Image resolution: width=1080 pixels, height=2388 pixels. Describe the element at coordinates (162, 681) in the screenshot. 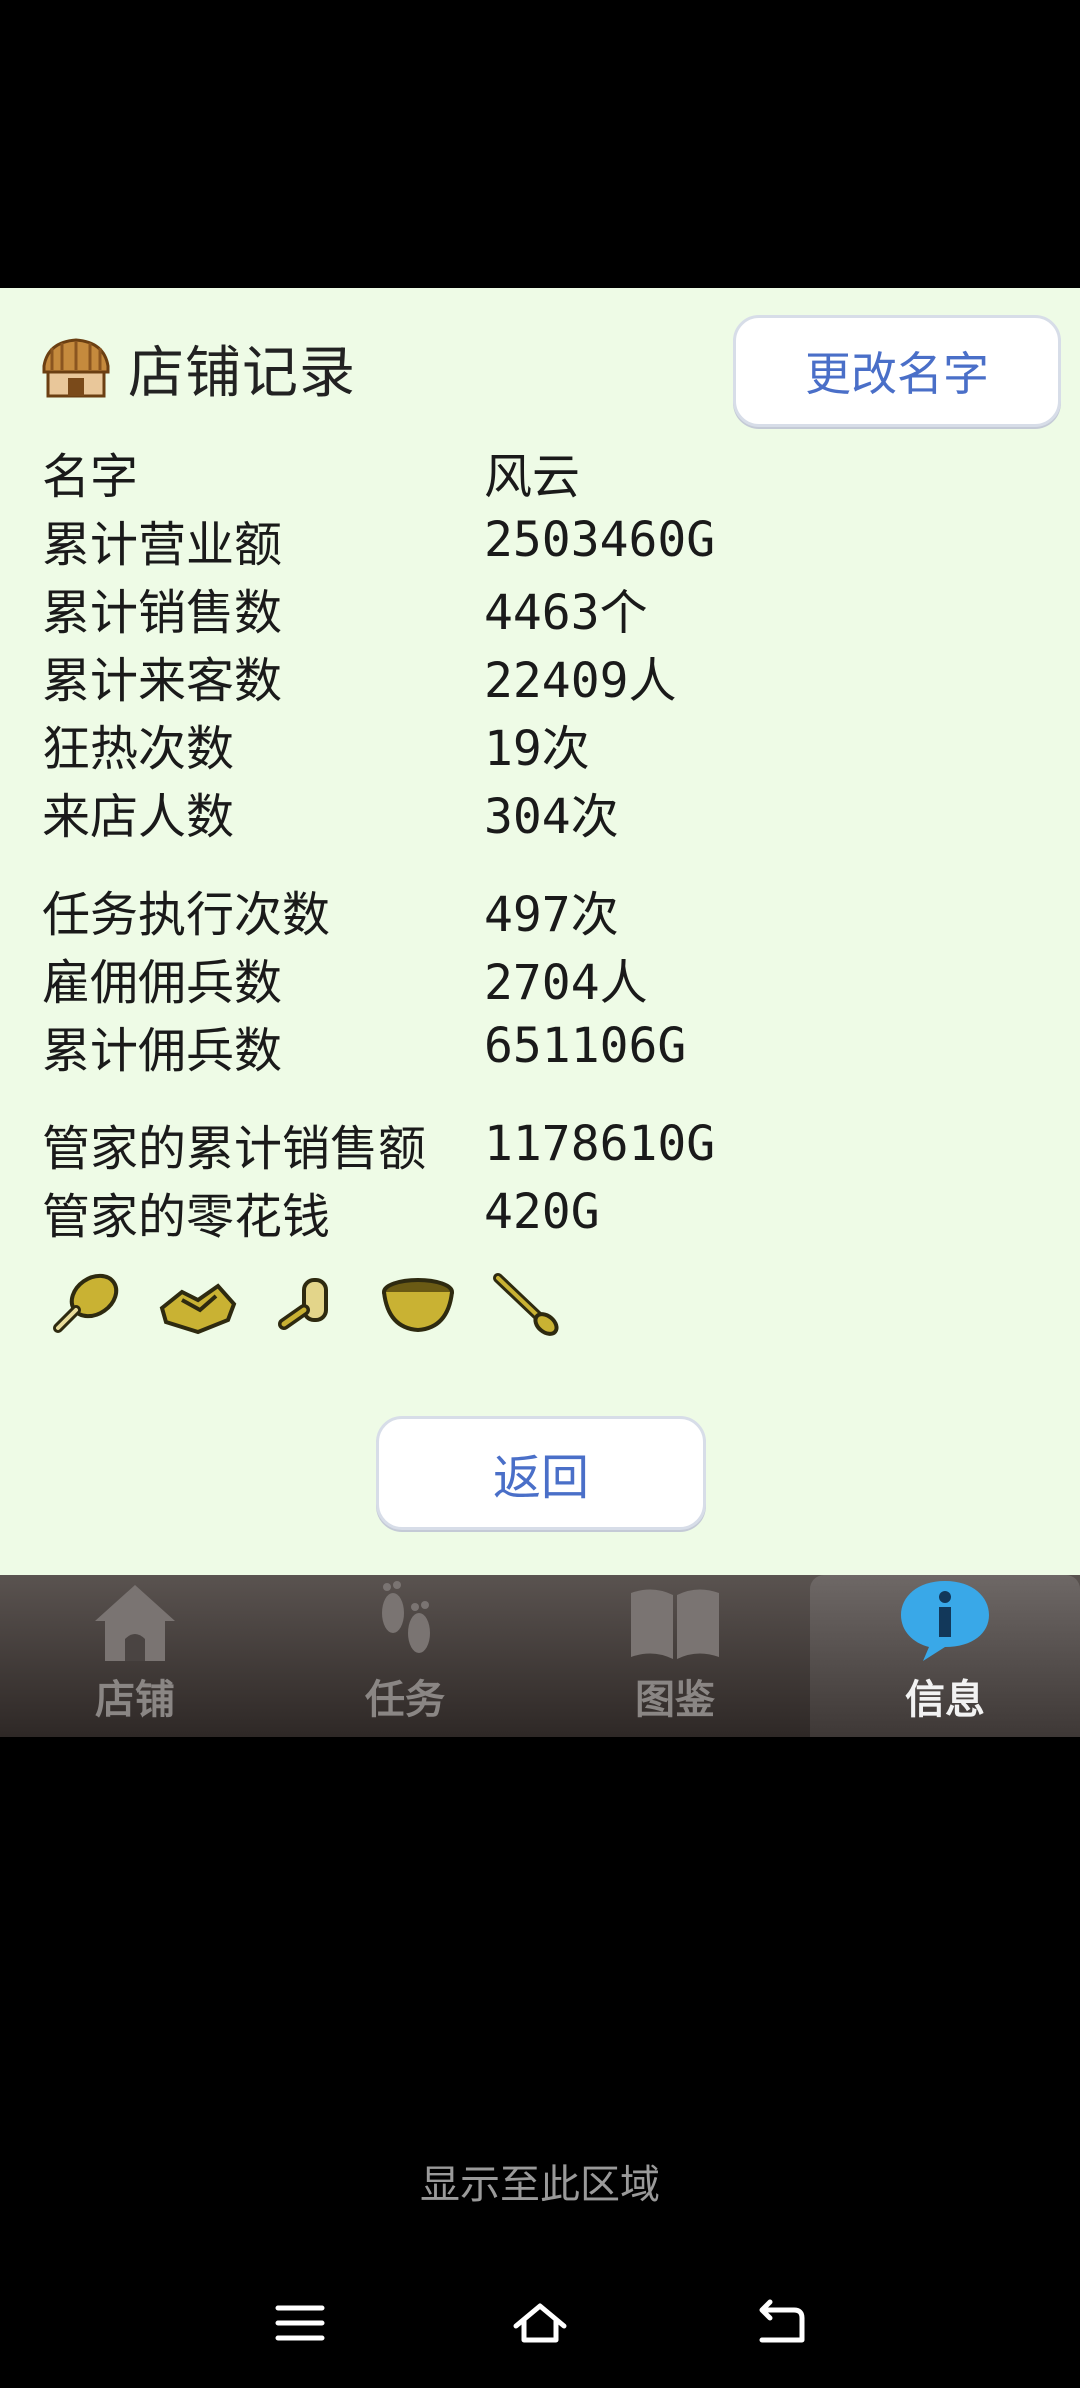

I see `stat-label: 累计来客数` at that location.